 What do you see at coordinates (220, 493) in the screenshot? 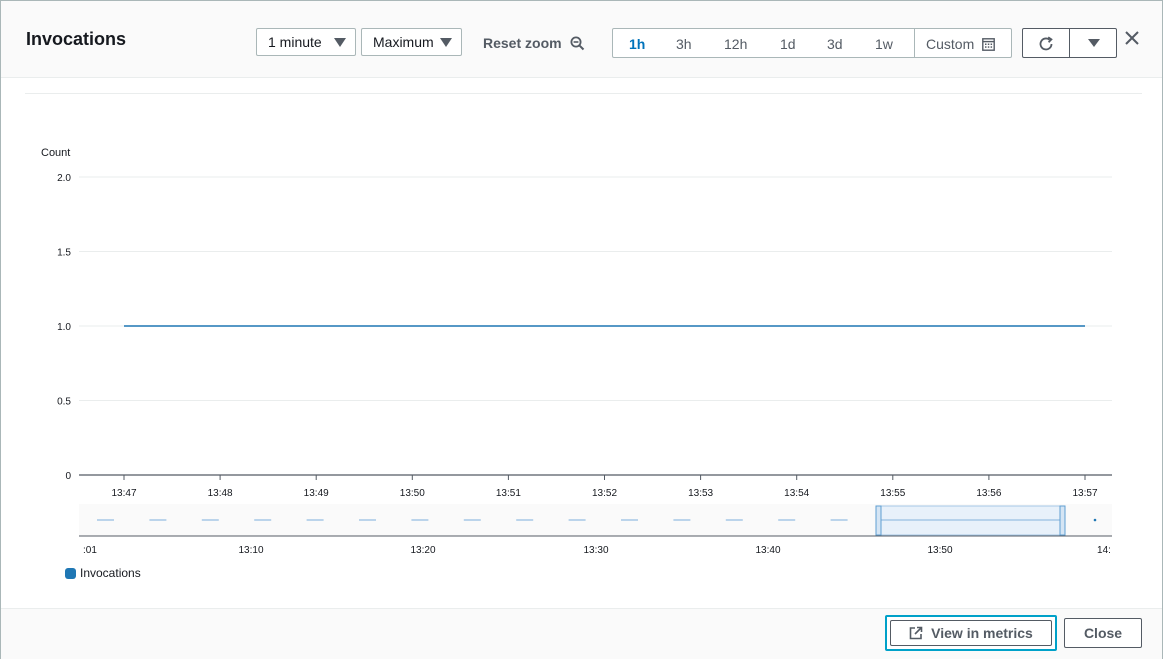
I see `x-tick-label: 13:48` at bounding box center [220, 493].